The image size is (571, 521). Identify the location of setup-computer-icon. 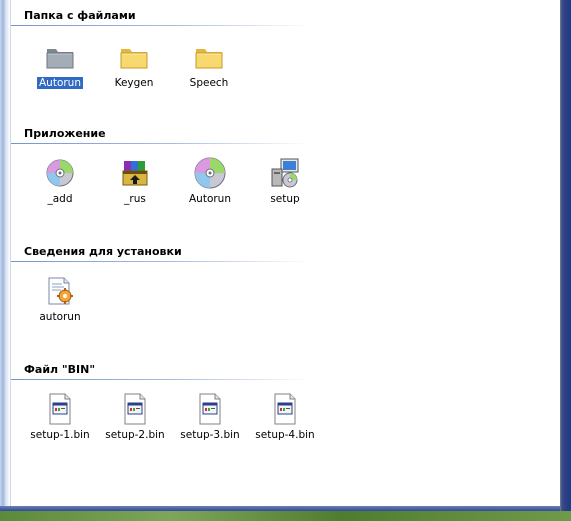
(285, 173).